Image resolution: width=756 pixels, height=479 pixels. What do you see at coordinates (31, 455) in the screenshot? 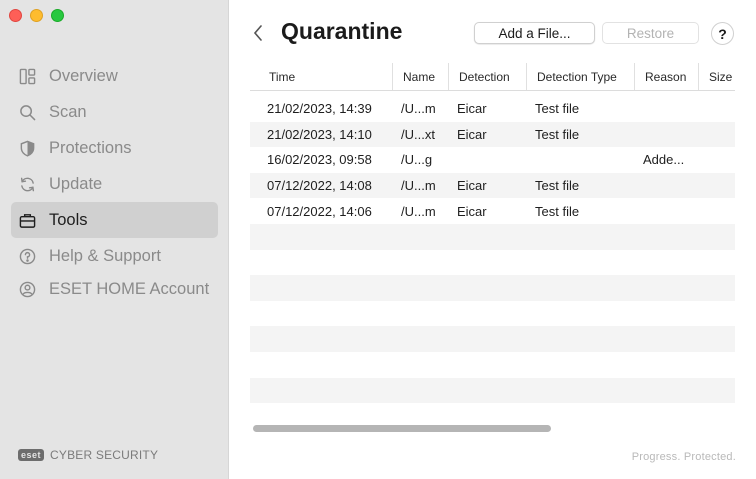
I see `eset-logo: eset` at bounding box center [31, 455].